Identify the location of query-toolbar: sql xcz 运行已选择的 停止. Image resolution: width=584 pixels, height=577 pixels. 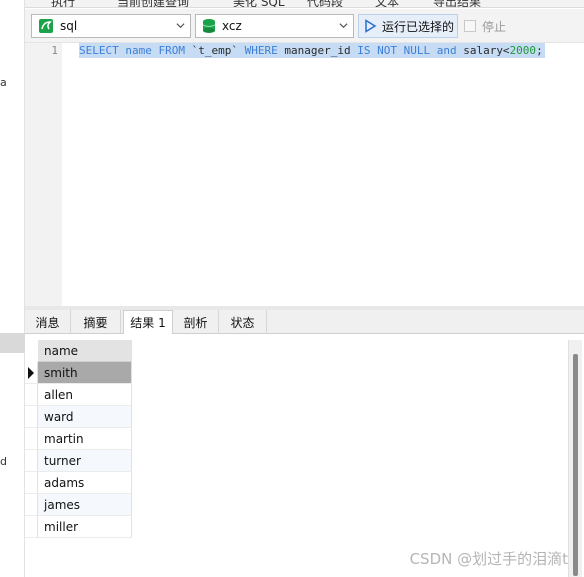
(304, 26).